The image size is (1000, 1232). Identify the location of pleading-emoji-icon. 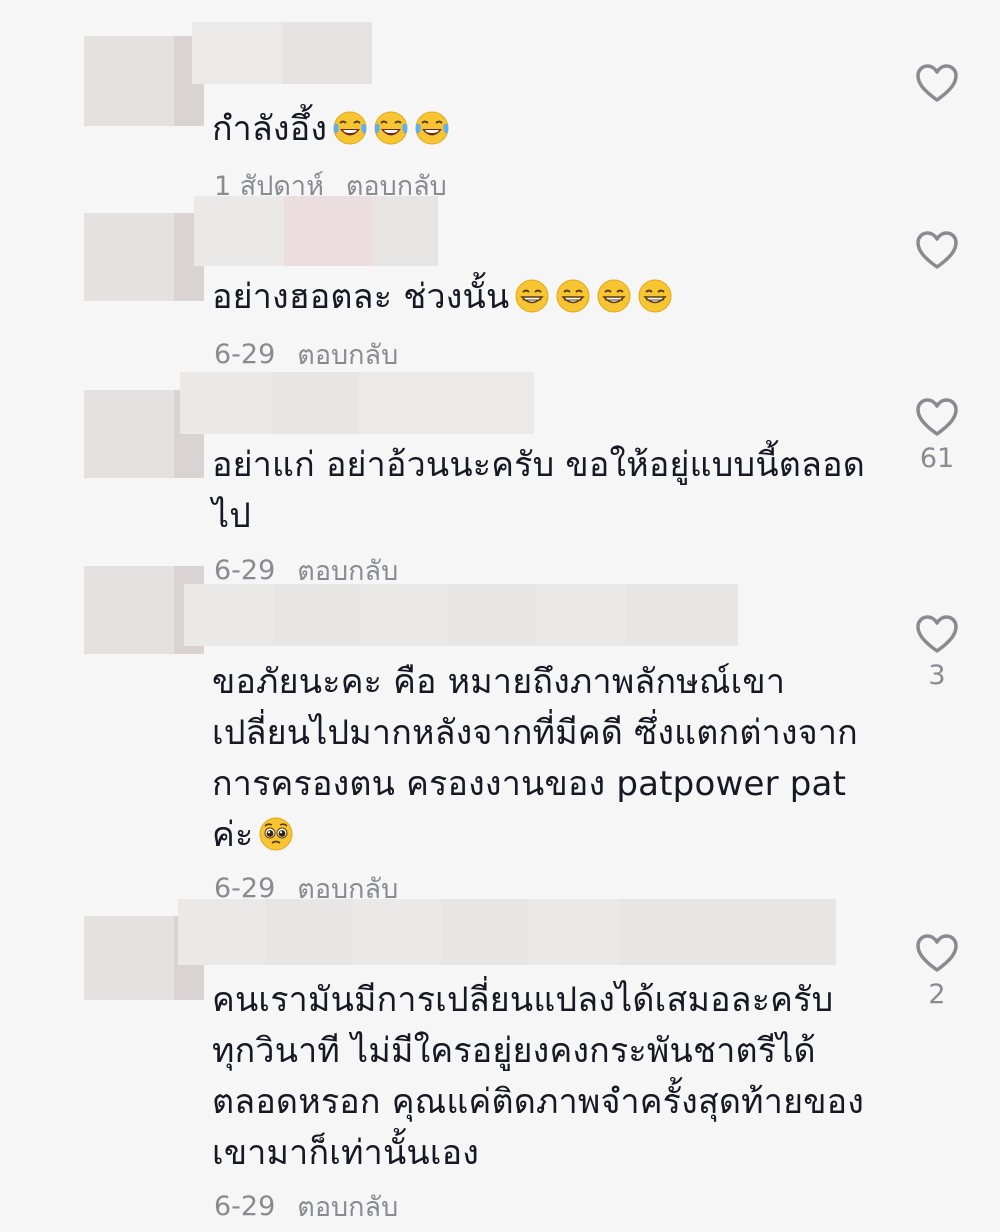
(276, 834).